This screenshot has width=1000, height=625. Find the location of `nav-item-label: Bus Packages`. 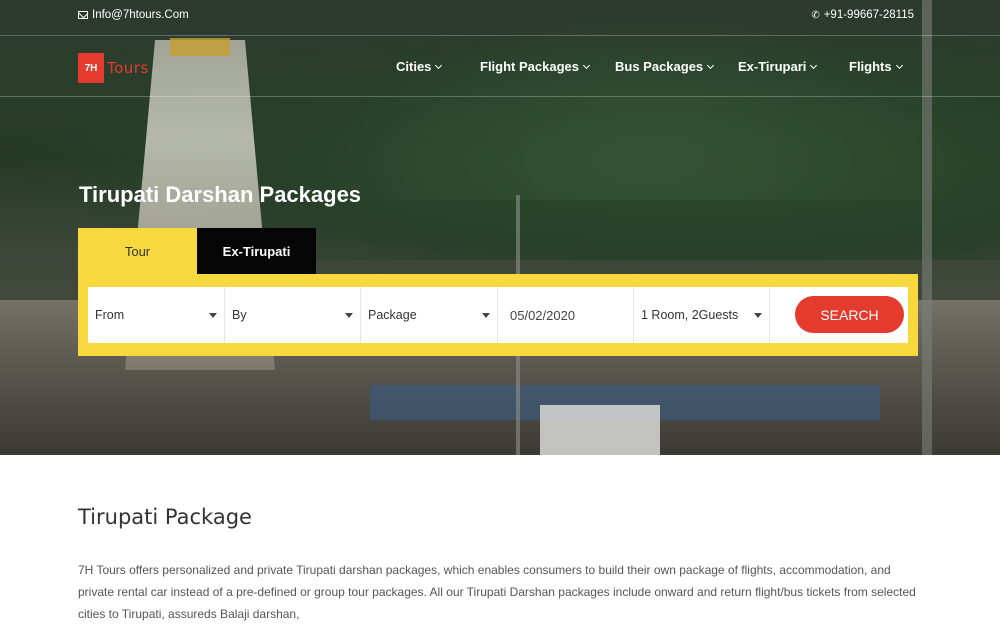

nav-item-label: Bus Packages is located at coordinates (659, 66).